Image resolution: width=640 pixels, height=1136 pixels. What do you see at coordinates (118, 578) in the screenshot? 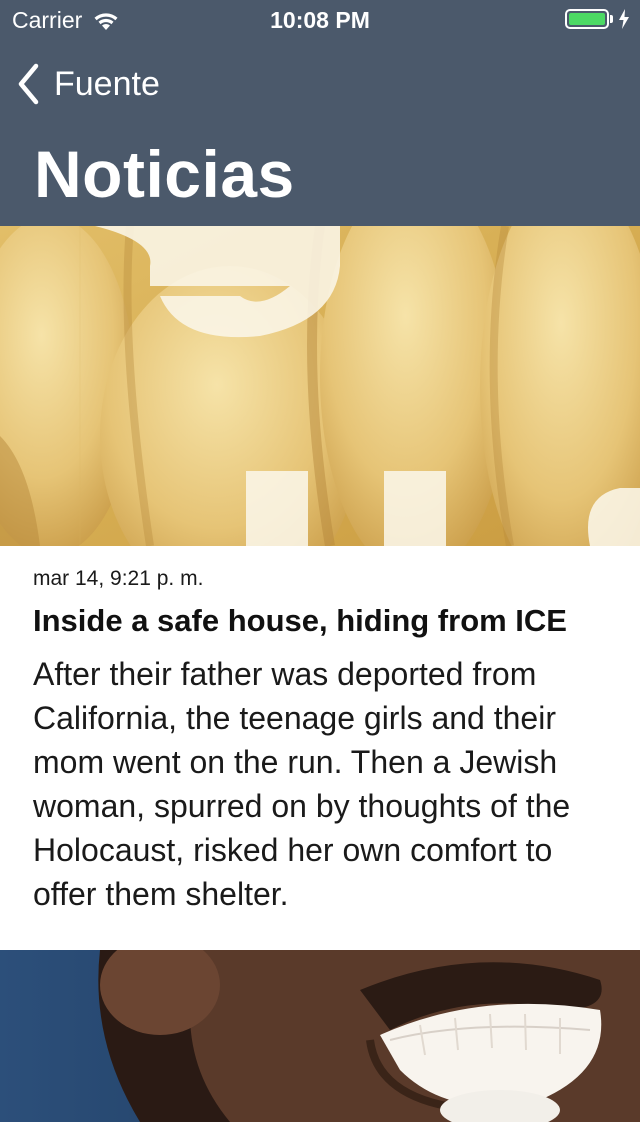
I see `article-date: mar 14, 9:21 p. m.` at bounding box center [118, 578].